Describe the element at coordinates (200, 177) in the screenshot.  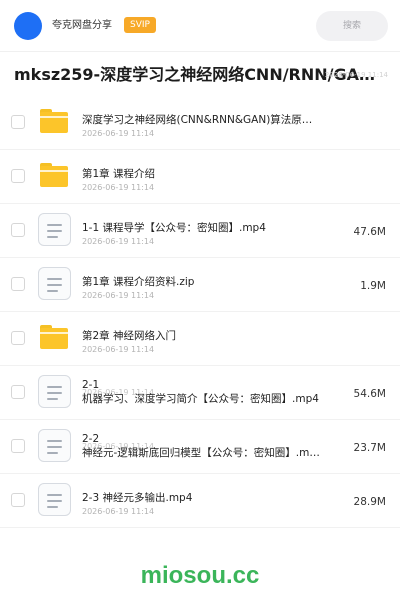
I see `list-item: 第1章 课程介绍 2026-06-19 11:14` at that location.